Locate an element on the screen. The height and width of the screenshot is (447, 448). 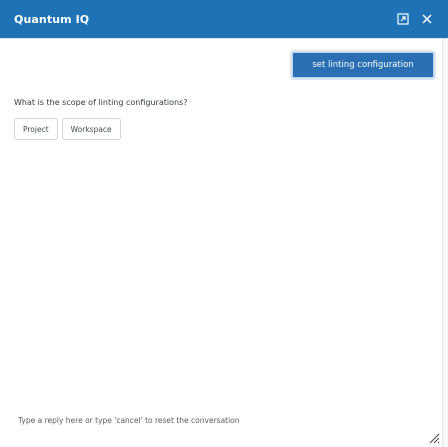
close-button is located at coordinates (427, 19).